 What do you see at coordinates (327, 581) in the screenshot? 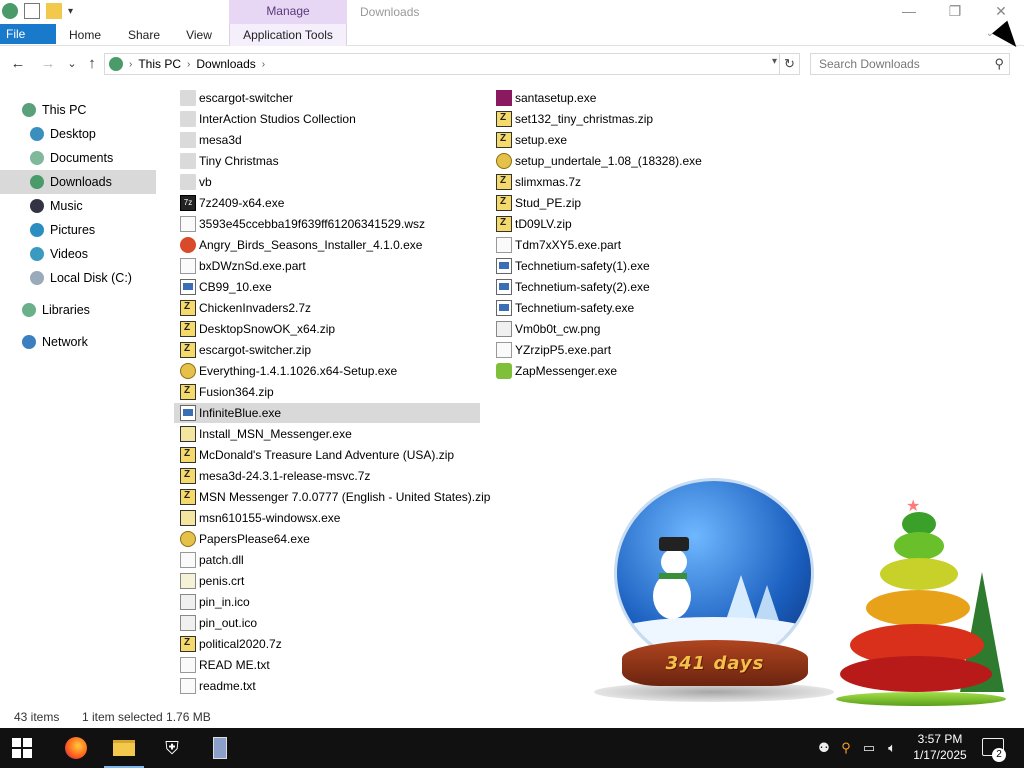
I see `file-item: penis.crt` at bounding box center [327, 581].